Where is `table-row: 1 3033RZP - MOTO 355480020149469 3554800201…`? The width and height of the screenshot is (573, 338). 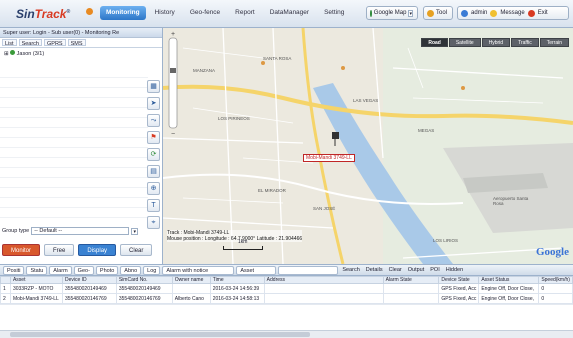 table-row: 1 3033RZP - MOTO 355480020149469 3554800201… is located at coordinates (286, 288).